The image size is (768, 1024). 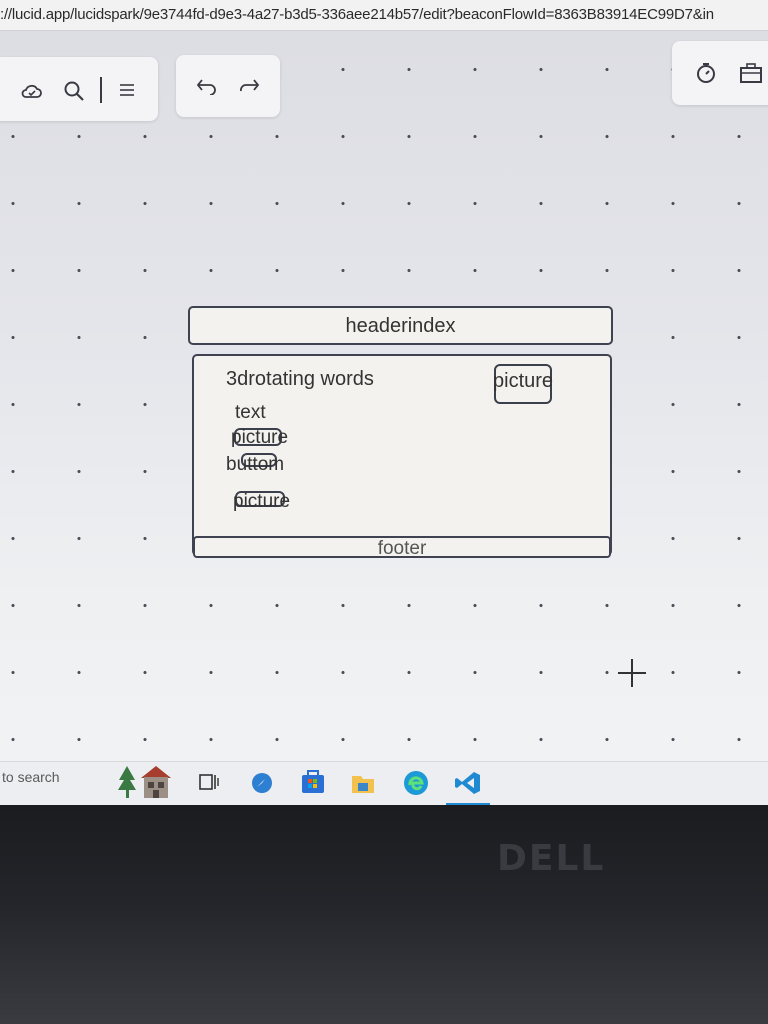 What do you see at coordinates (209, 783) in the screenshot?
I see `task-view-icon` at bounding box center [209, 783].